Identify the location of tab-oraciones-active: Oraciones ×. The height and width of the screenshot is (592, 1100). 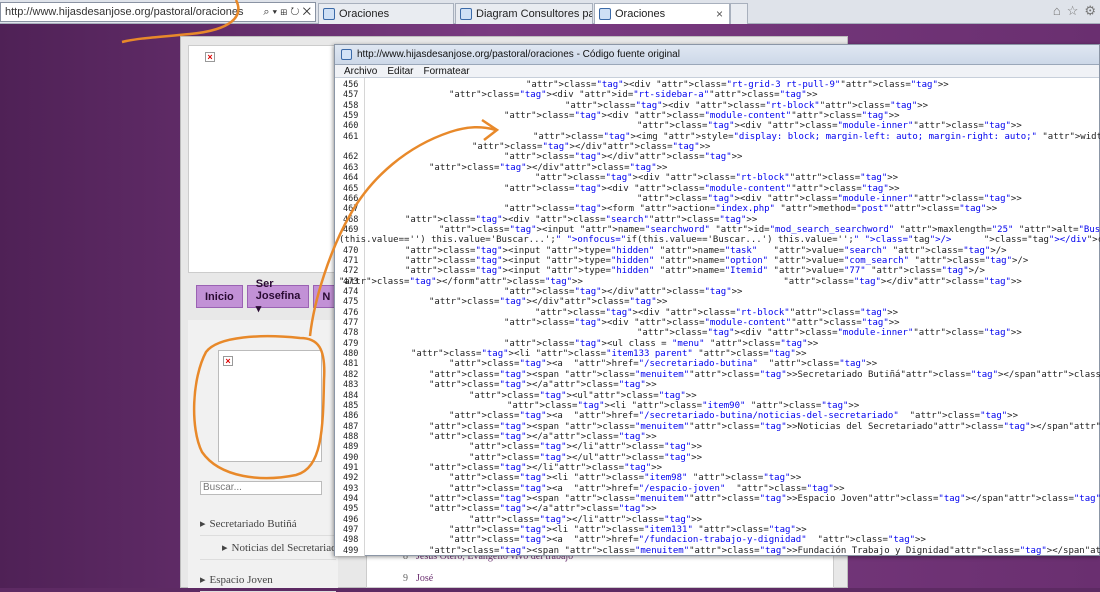
(662, 13).